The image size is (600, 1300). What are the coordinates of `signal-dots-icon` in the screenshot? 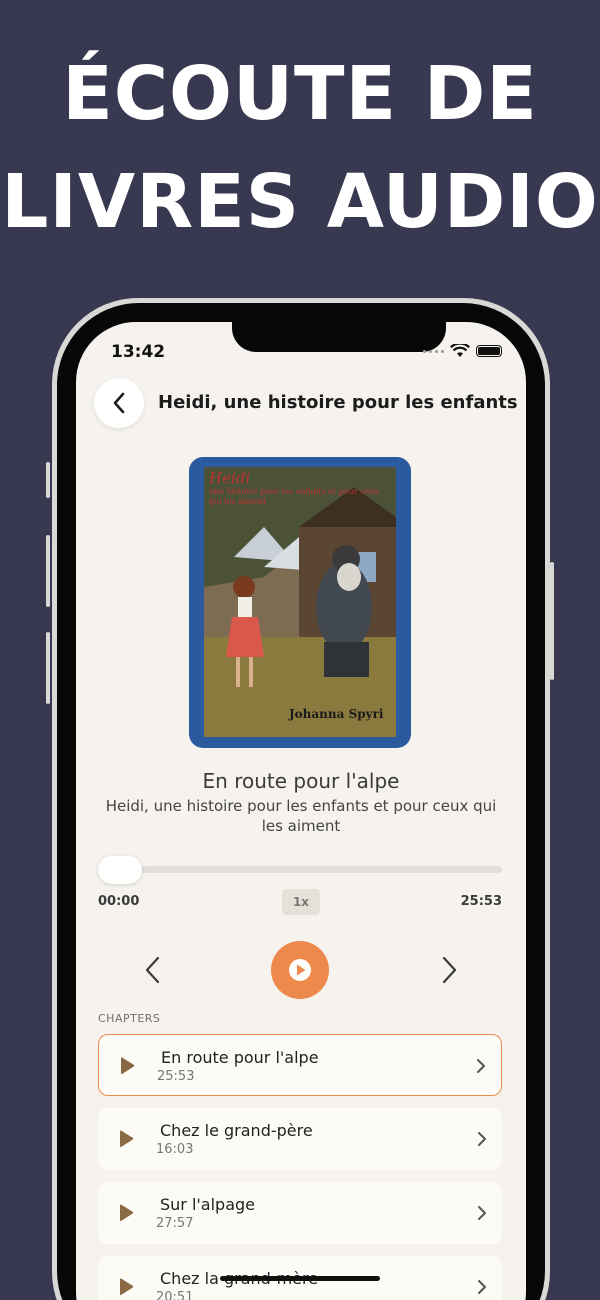 It's located at (433, 351).